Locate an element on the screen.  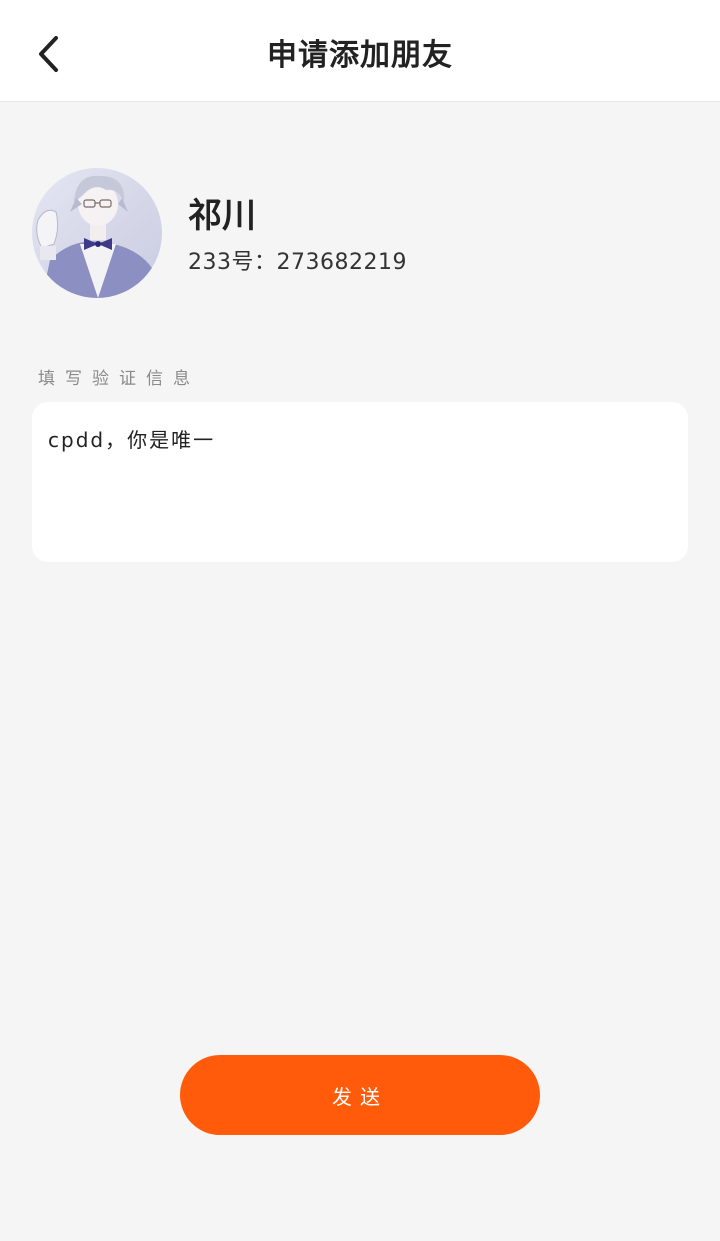
avatar is located at coordinates (97, 233).